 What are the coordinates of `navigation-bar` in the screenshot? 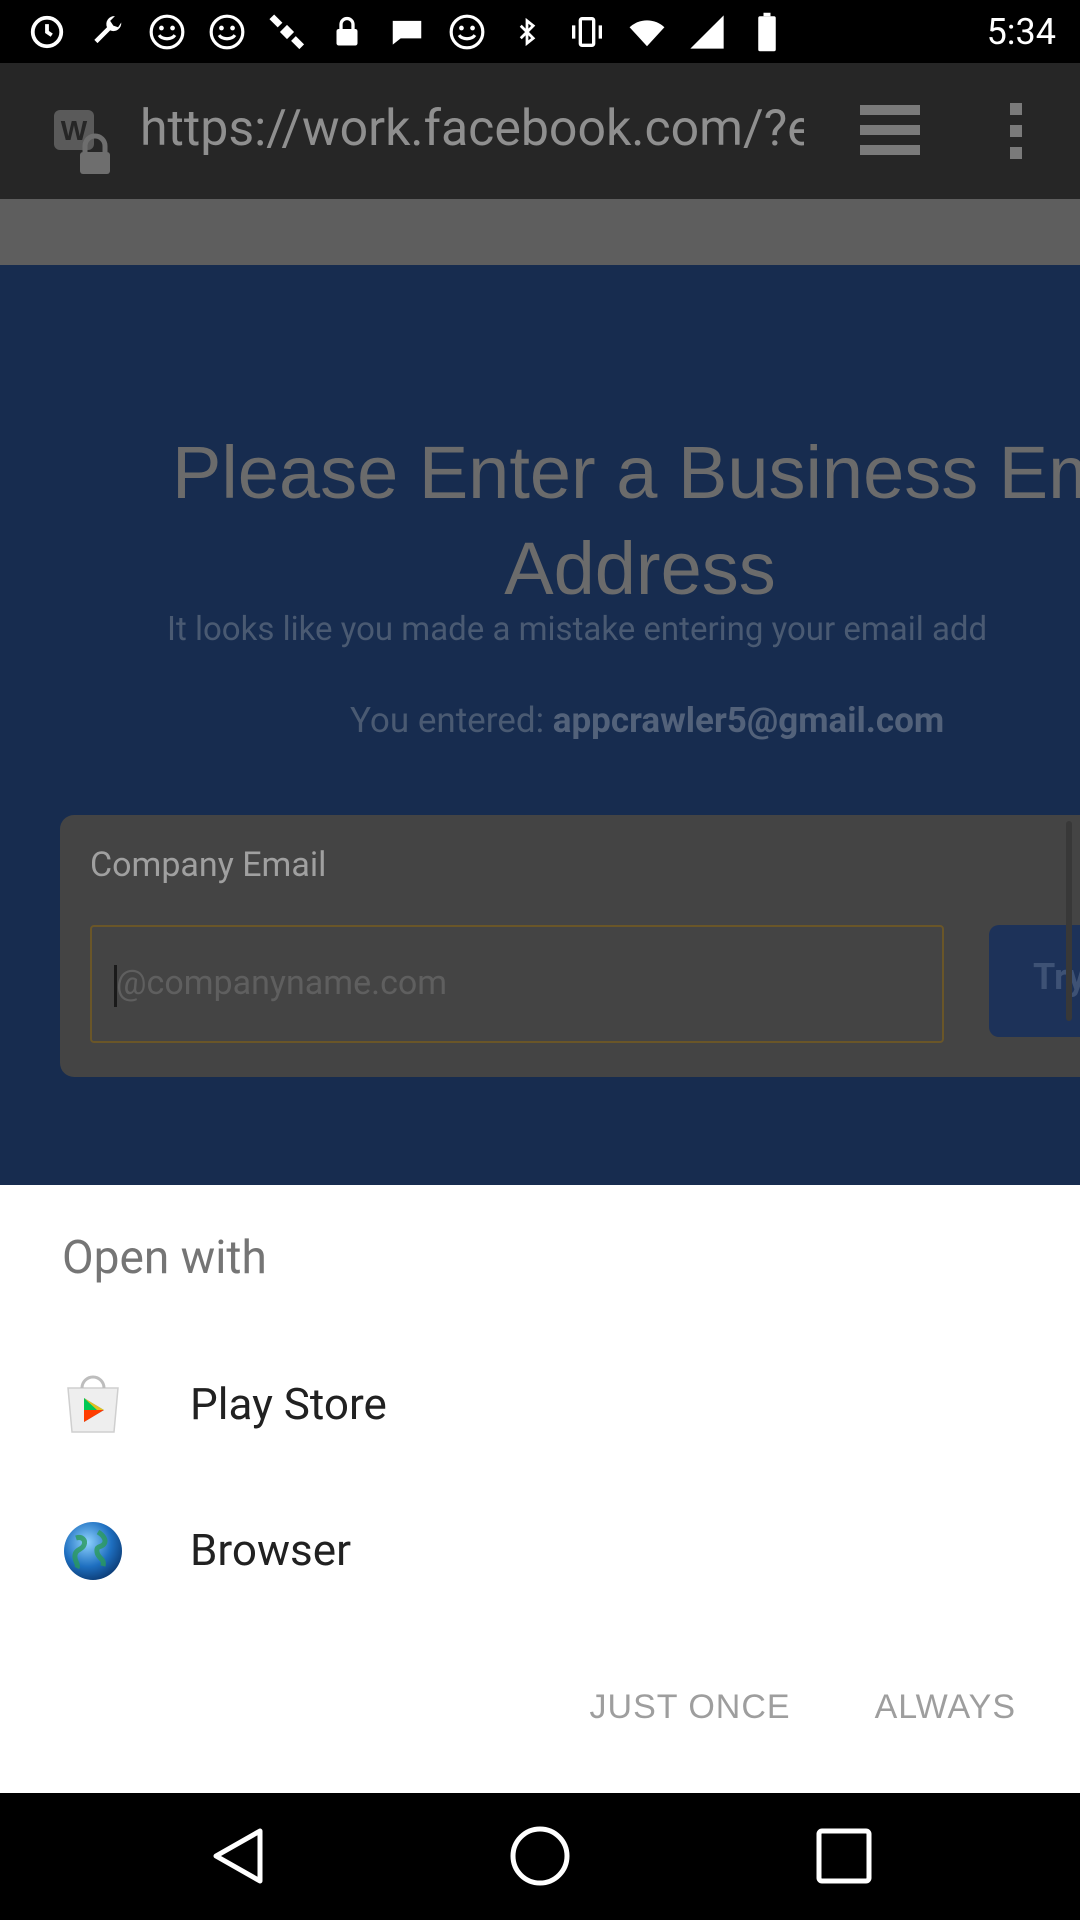 It's located at (540, 1856).